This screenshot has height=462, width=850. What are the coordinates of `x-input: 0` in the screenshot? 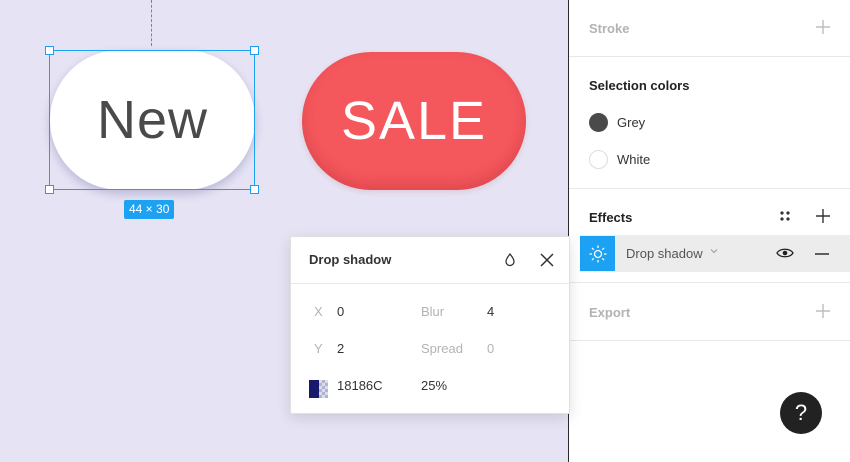 It's located at (340, 311).